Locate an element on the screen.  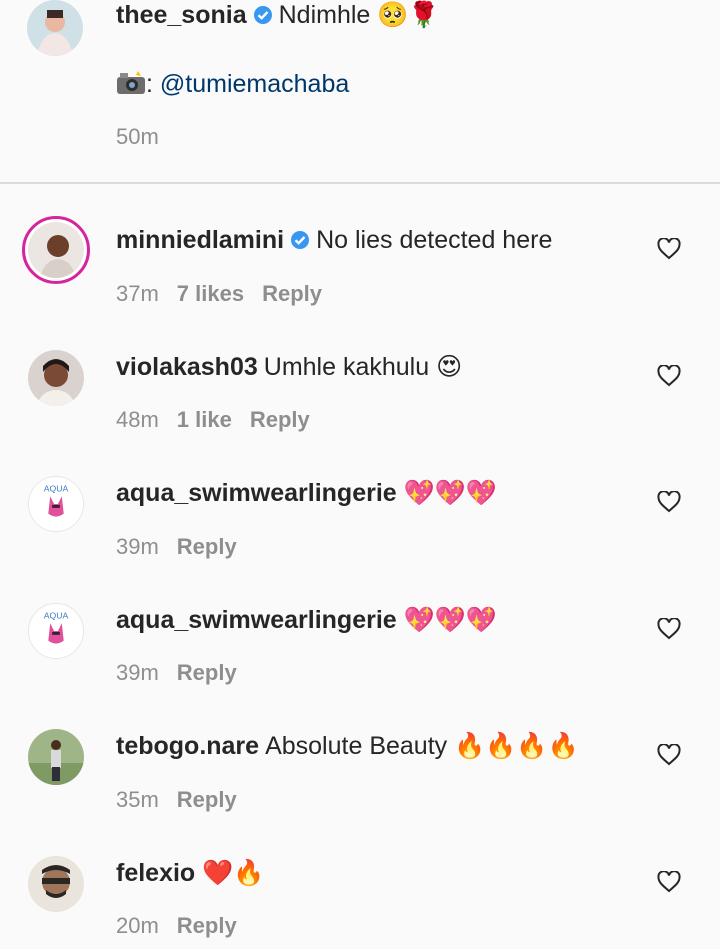
caption-line: thee_sonia Ndimhle 🥺🌹 is located at coordinates (278, 15).